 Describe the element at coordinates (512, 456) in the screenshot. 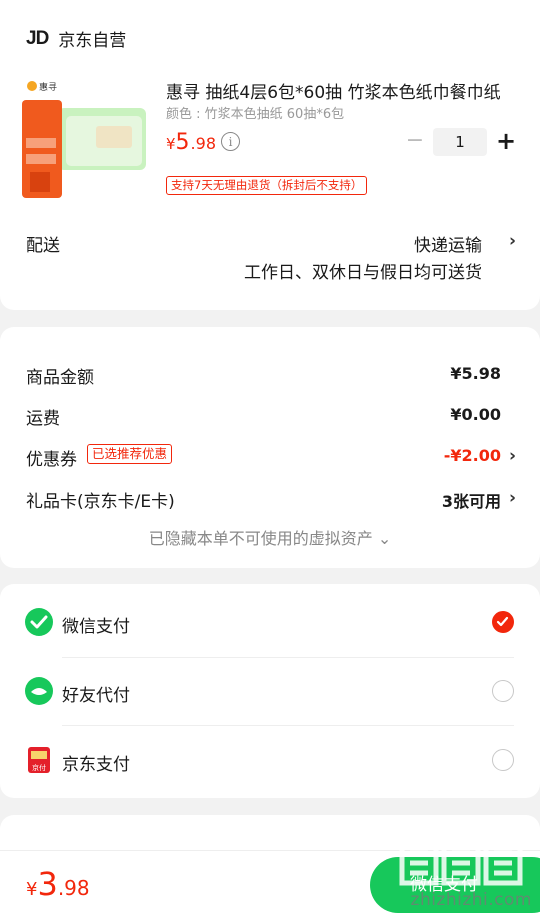

I see `coupon-chevron-icon: ›` at that location.